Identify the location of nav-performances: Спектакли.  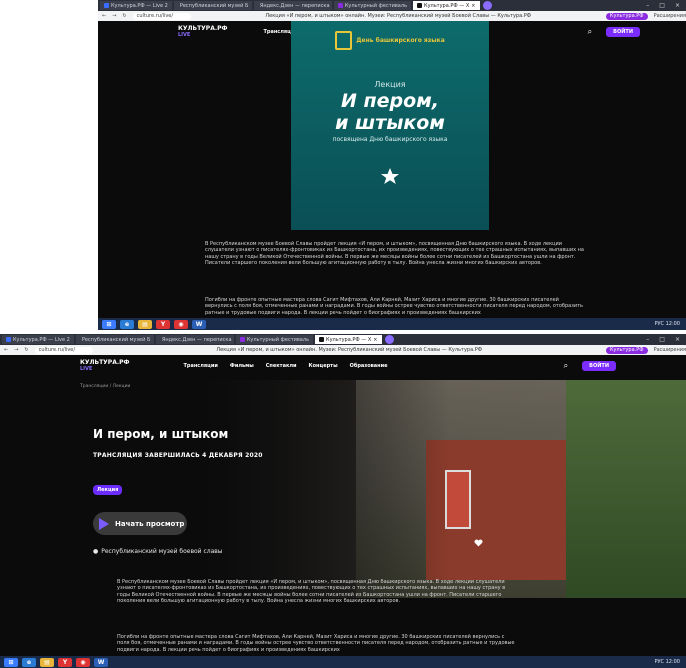
(281, 366).